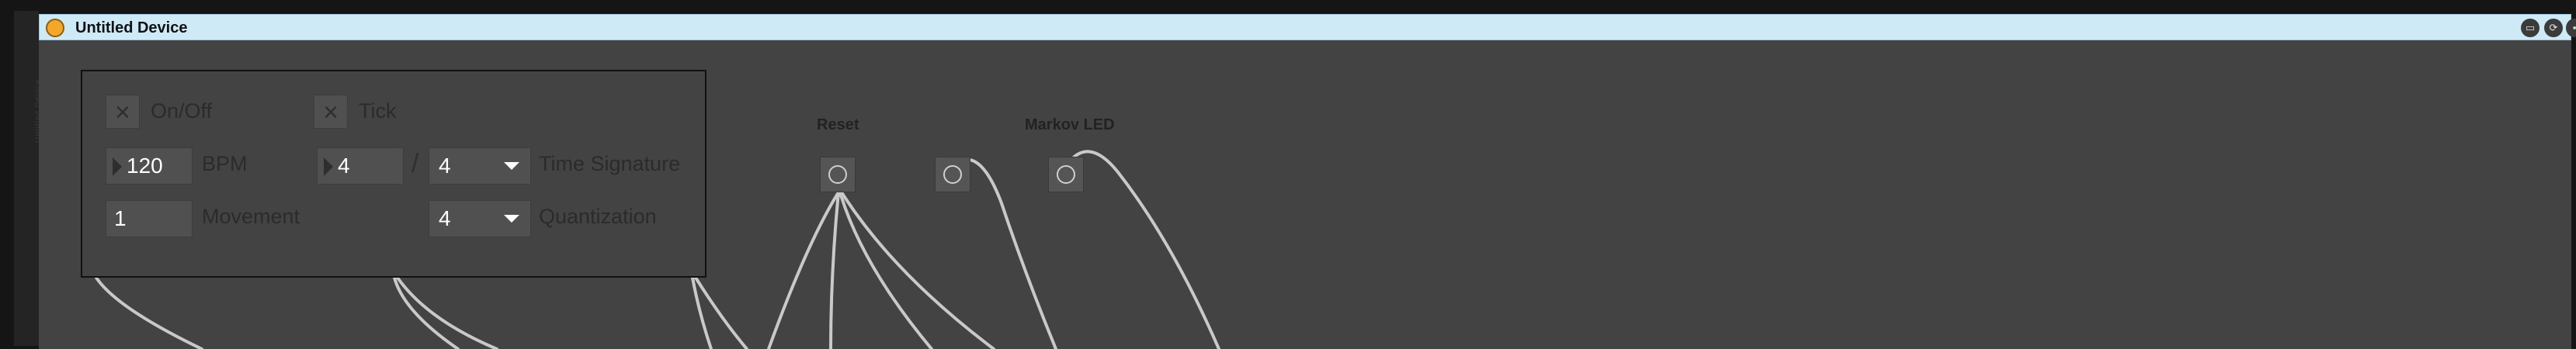 The width and height of the screenshot is (2576, 349). Describe the element at coordinates (251, 216) in the screenshot. I see `movement-label: Movement` at that location.